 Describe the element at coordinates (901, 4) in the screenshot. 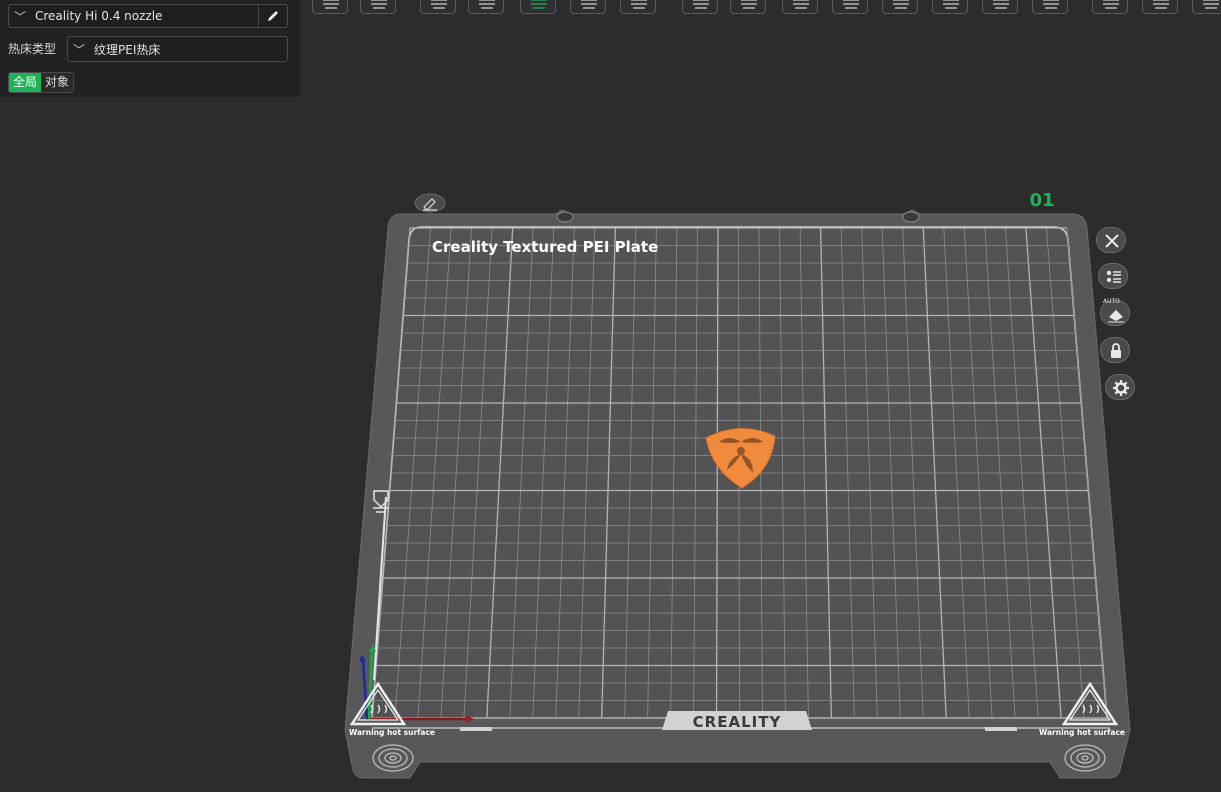

I see `emboss-icon` at that location.